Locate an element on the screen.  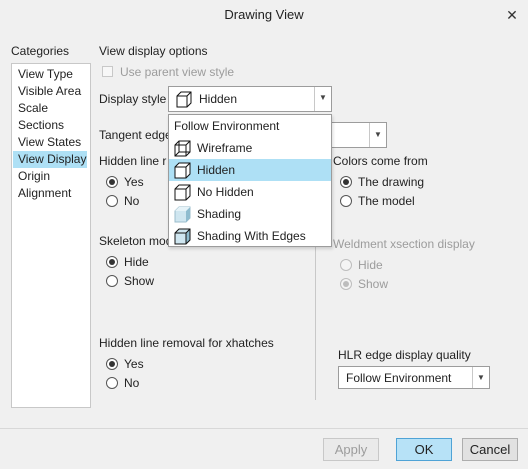
tangent-edges-combo: ▼ is located at coordinates (358, 135).